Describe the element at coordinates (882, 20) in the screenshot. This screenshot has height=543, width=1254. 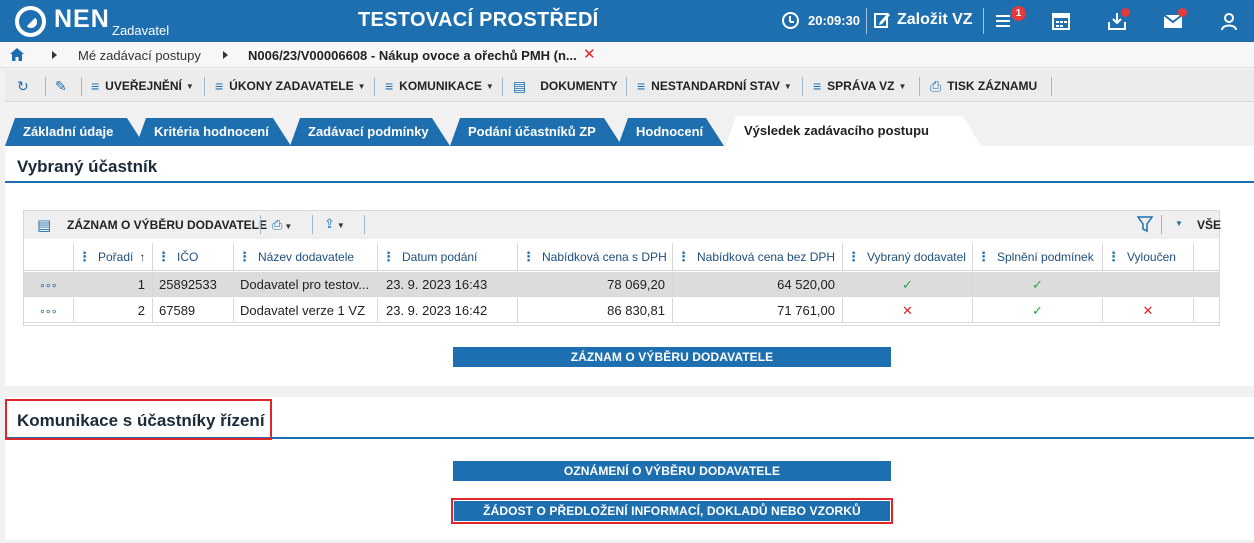
I see `edit-icon` at that location.